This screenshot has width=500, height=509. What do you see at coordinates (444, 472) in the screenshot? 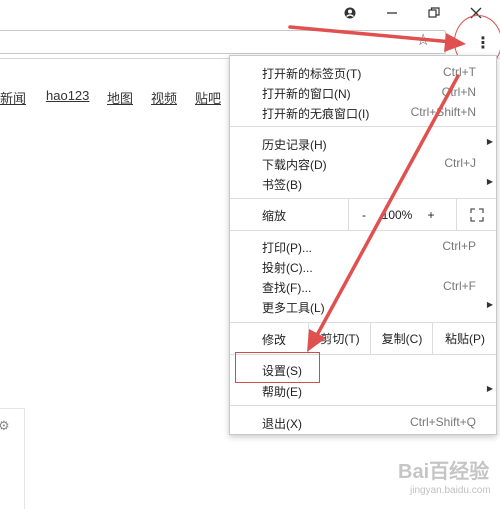
I see `watermark-logo: Bai百经验` at bounding box center [444, 472].